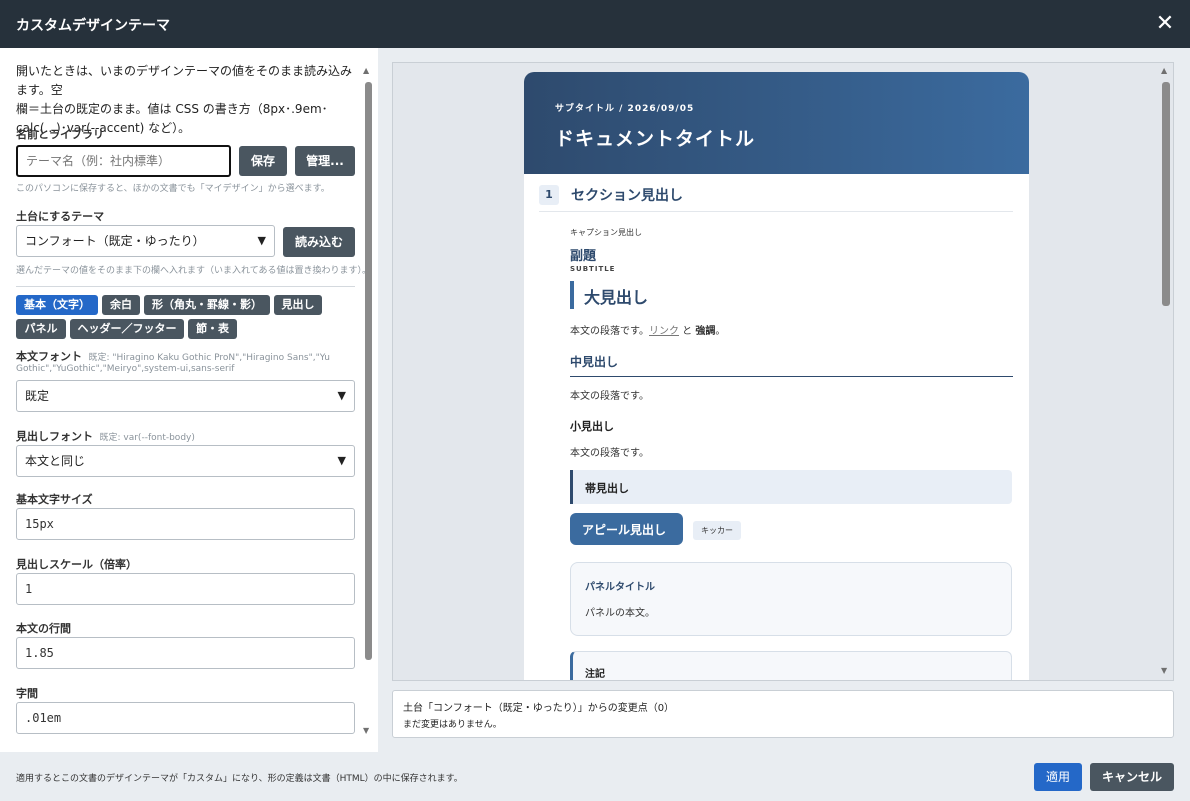 The width and height of the screenshot is (1190, 801). What do you see at coordinates (172, 109) in the screenshot?
I see `intro-line: 欄＝土台の既定のまま。値は CSS の書き方（8px･.9em･` at bounding box center [172, 109].